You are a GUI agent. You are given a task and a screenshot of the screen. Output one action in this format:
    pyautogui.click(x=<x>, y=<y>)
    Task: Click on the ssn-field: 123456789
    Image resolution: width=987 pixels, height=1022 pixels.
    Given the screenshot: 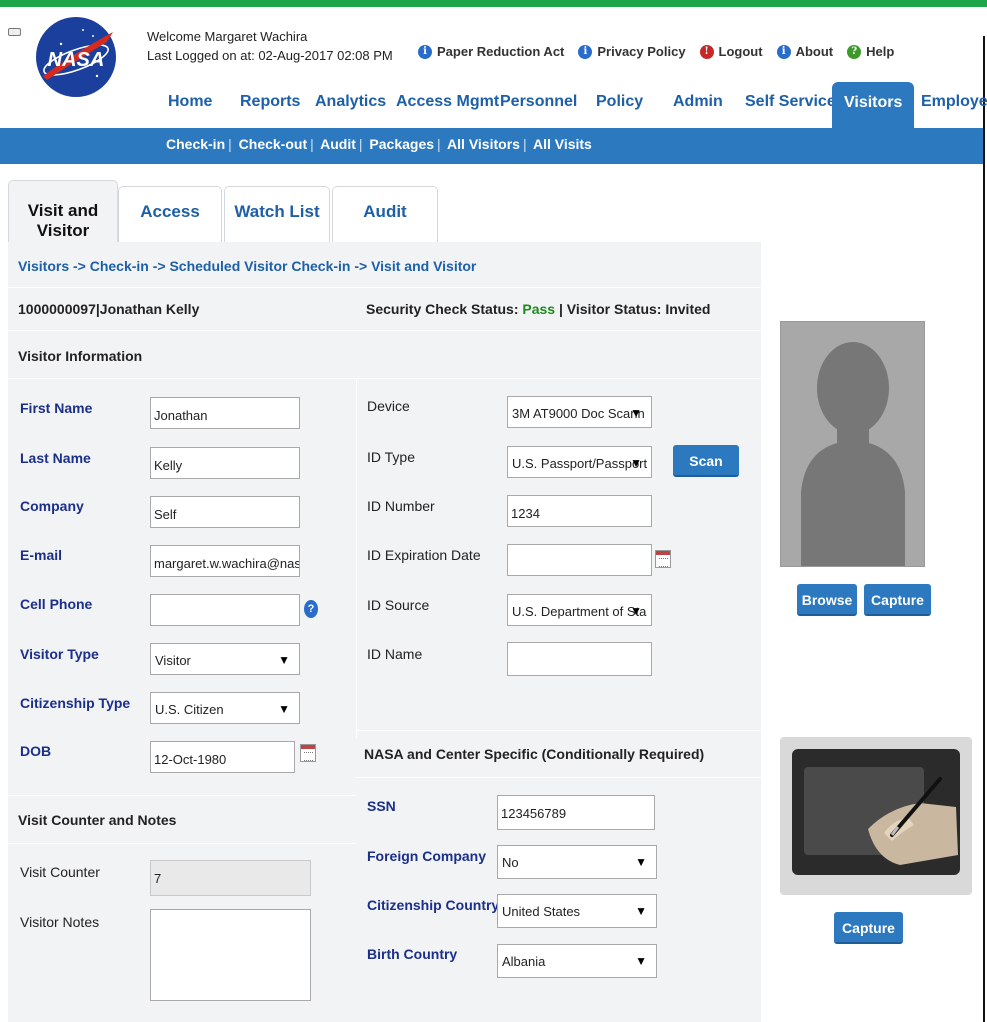 What is the action you would take?
    pyautogui.click(x=576, y=812)
    